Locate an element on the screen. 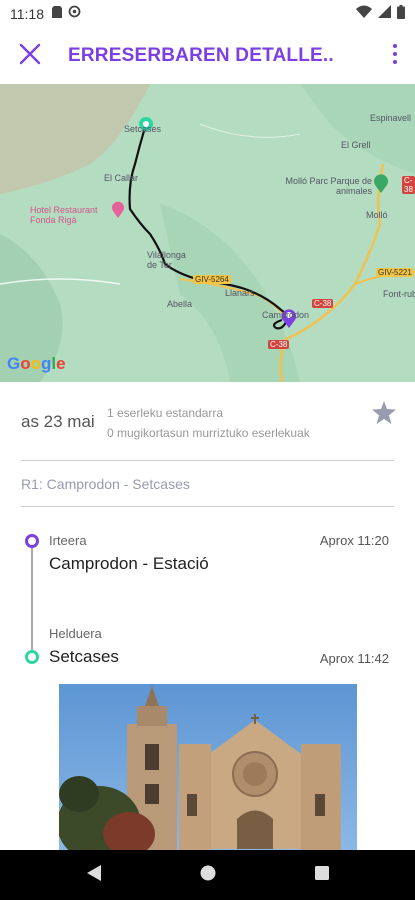  app-bar: ERRESERBAREN DETALLE.. is located at coordinates (207, 56).